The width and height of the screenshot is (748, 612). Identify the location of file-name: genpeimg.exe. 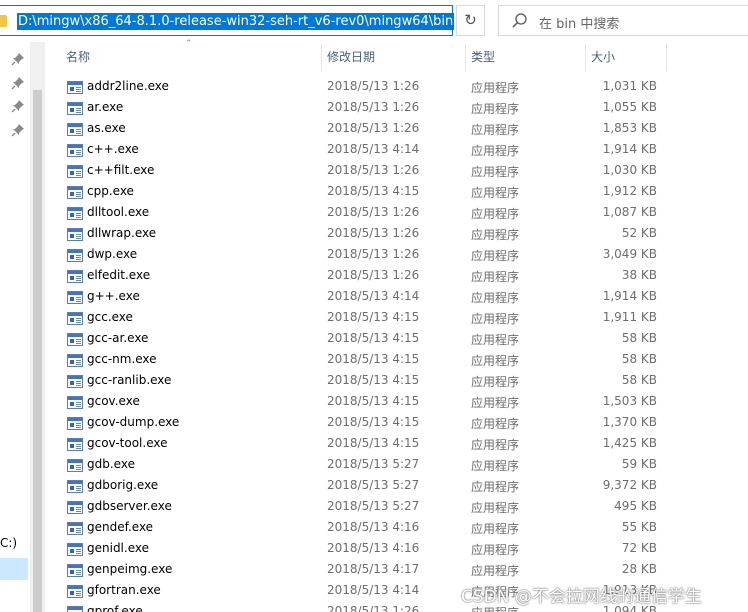
(129, 569).